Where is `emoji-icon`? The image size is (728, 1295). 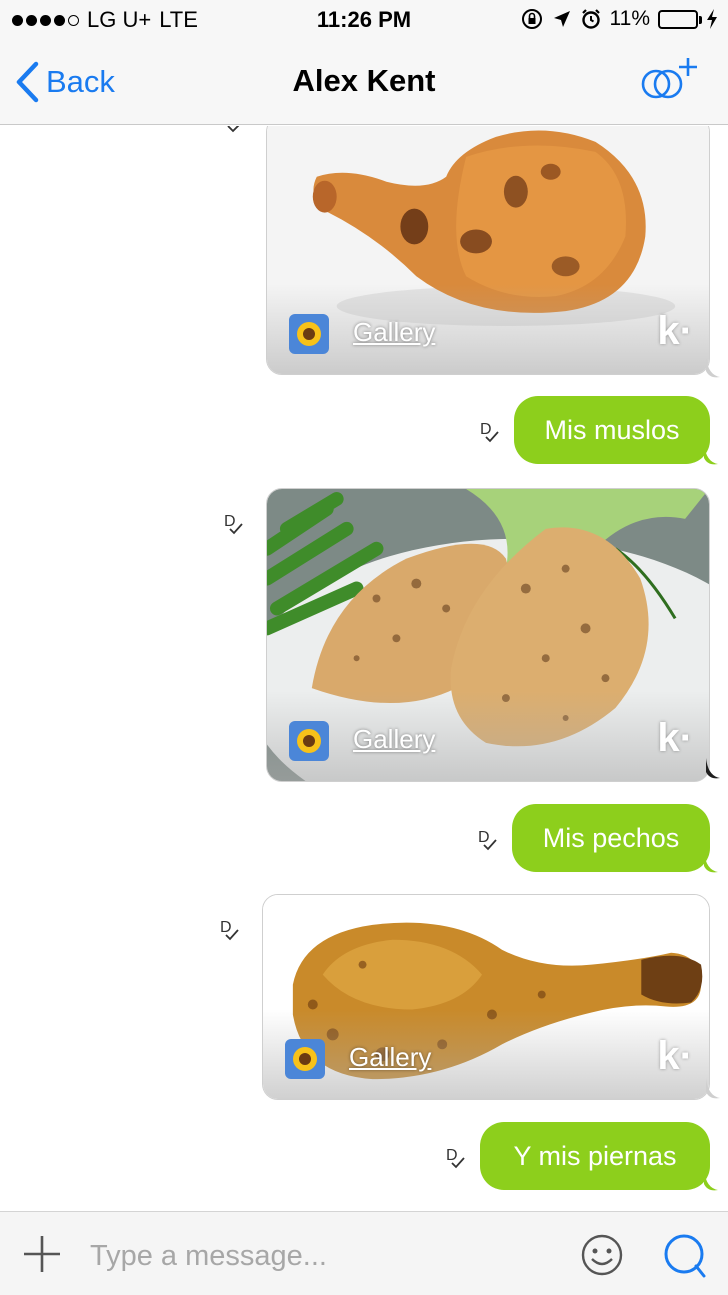
emoji-icon is located at coordinates (602, 1255).